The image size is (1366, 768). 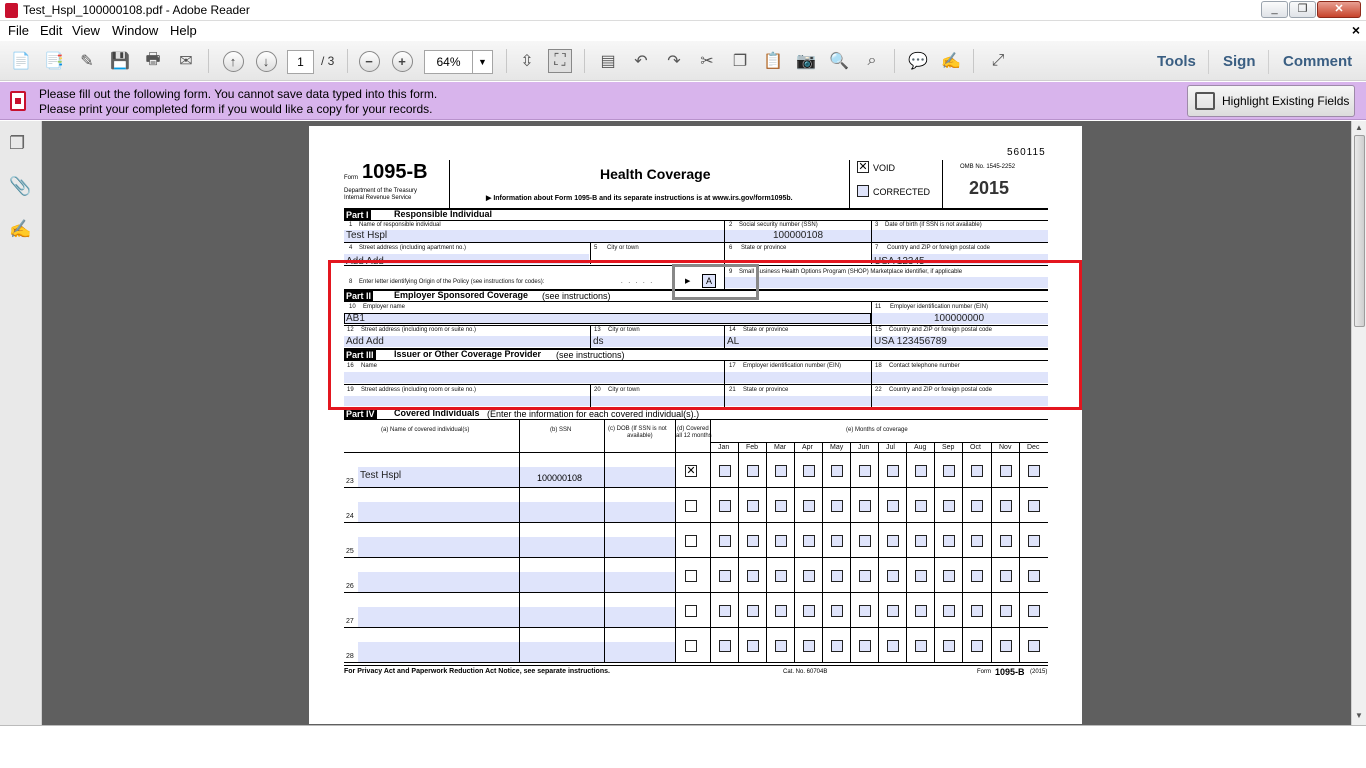 I want to click on print-icon: 🖶, so click(x=153, y=61).